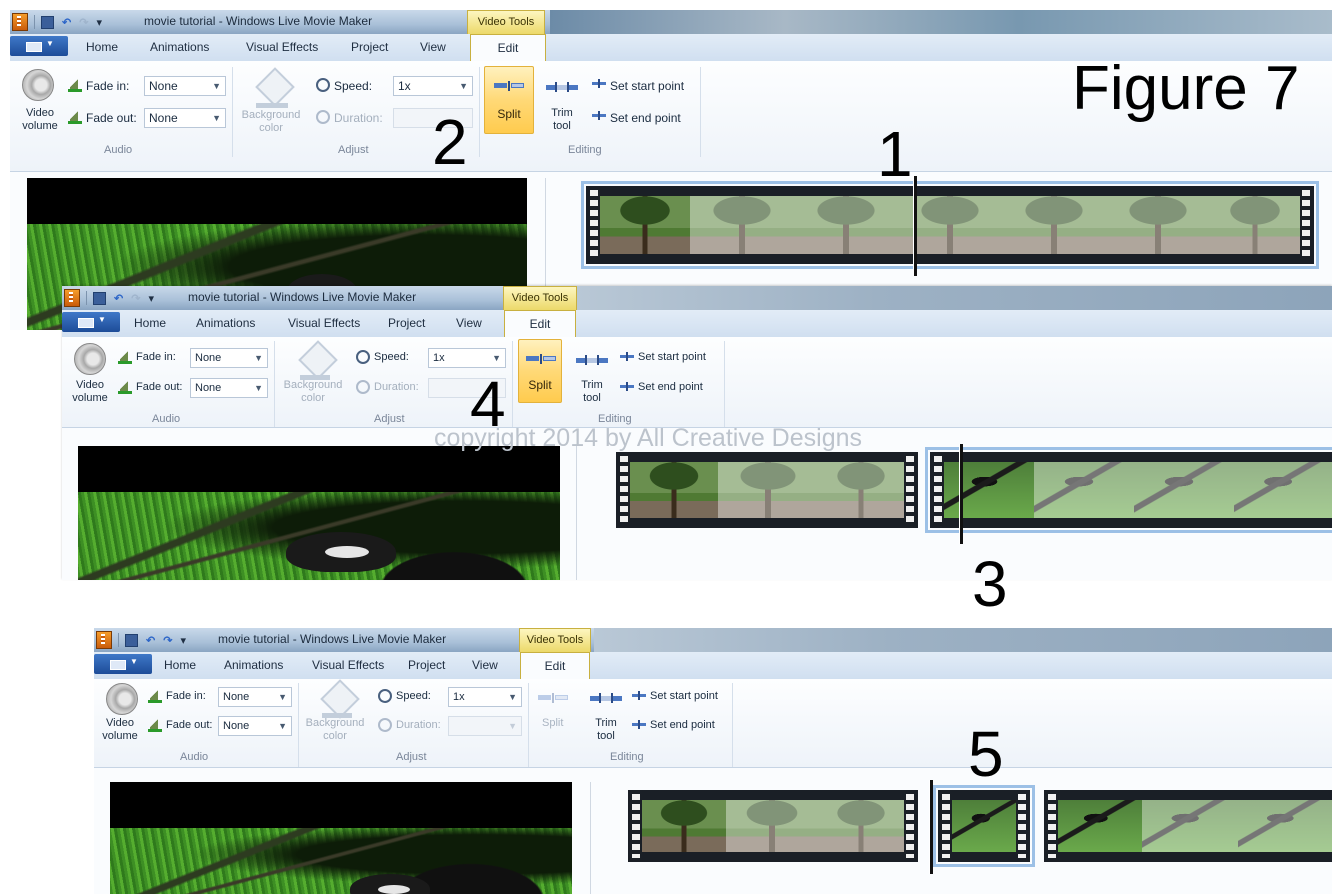 This screenshot has height=894, width=1332. I want to click on timeline-clip-split-segment, so click(984, 826).